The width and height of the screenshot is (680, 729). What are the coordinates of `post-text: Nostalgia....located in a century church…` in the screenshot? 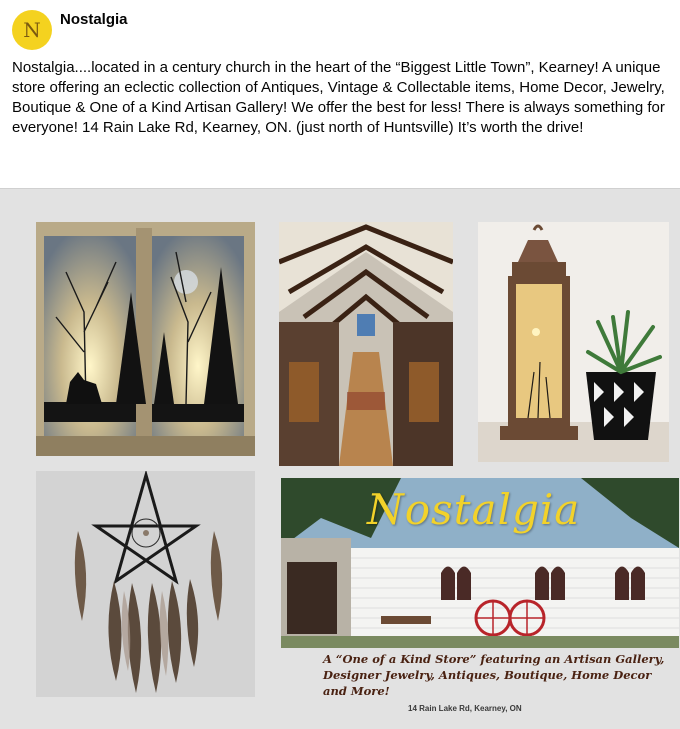 It's located at (338, 97).